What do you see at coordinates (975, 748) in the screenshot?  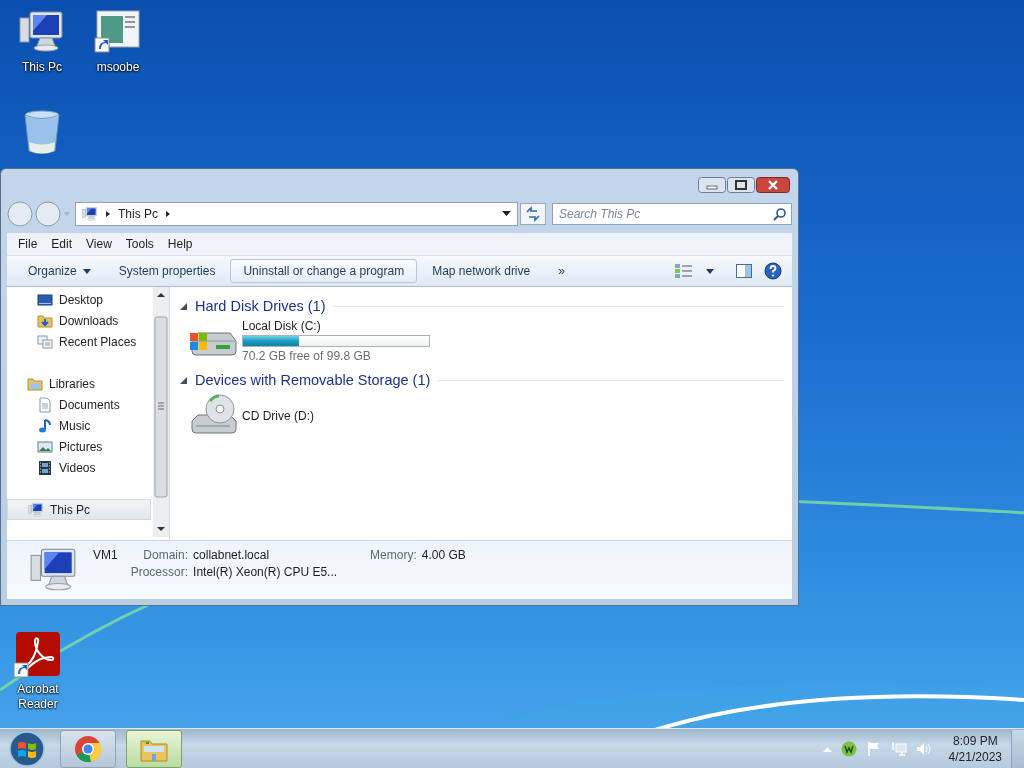 I see `clock: 8:09 PM 4/21/2023` at bounding box center [975, 748].